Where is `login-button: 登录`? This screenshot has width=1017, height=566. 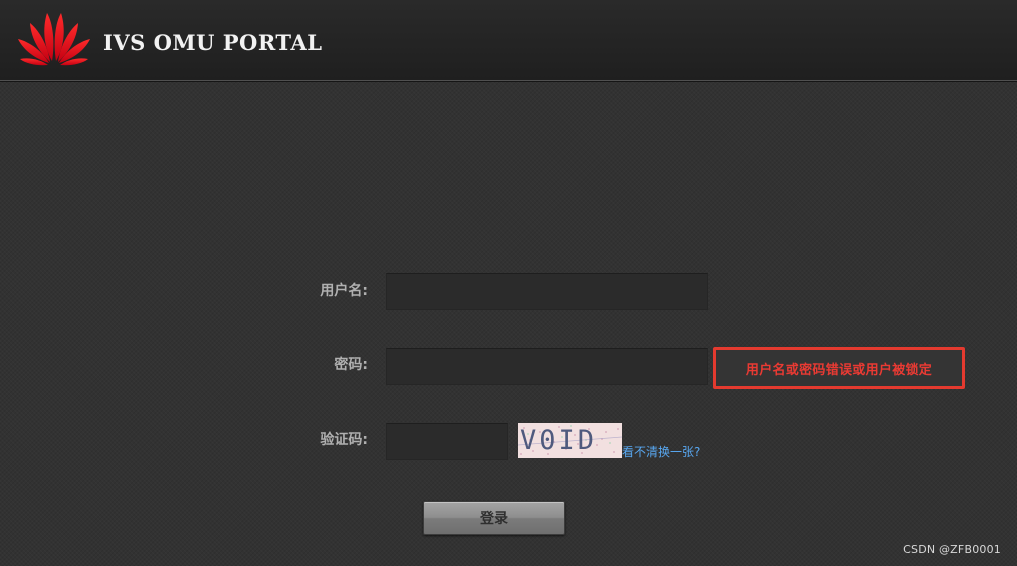
login-button: 登录 is located at coordinates (494, 518).